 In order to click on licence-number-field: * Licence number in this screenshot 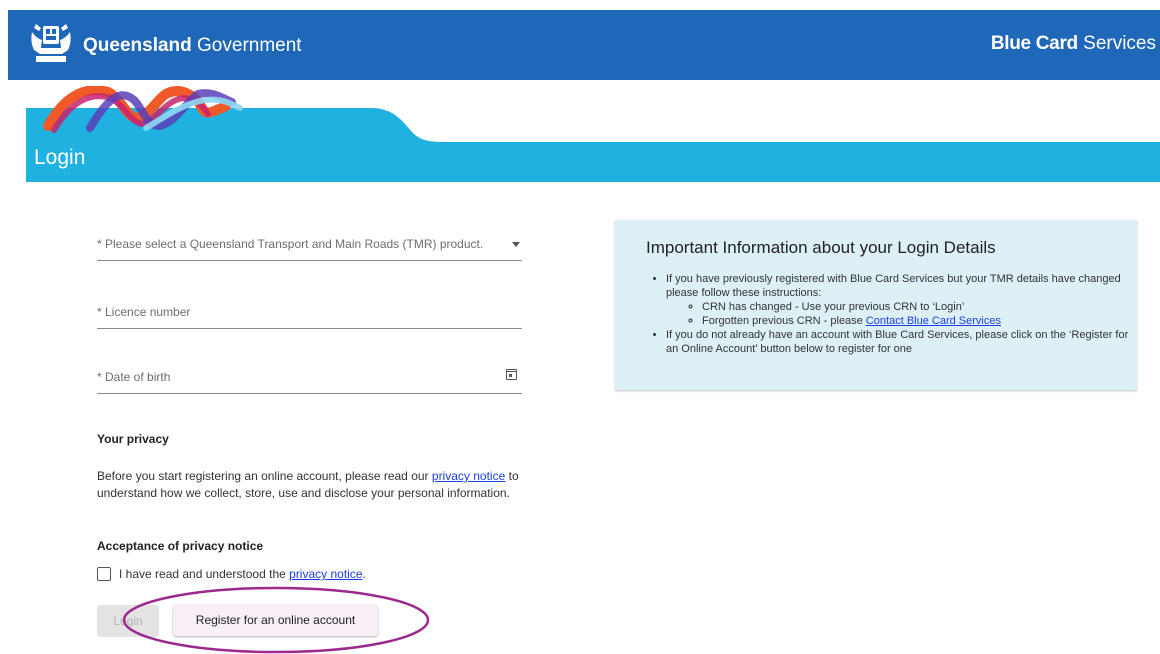, I will do `click(309, 308)`.